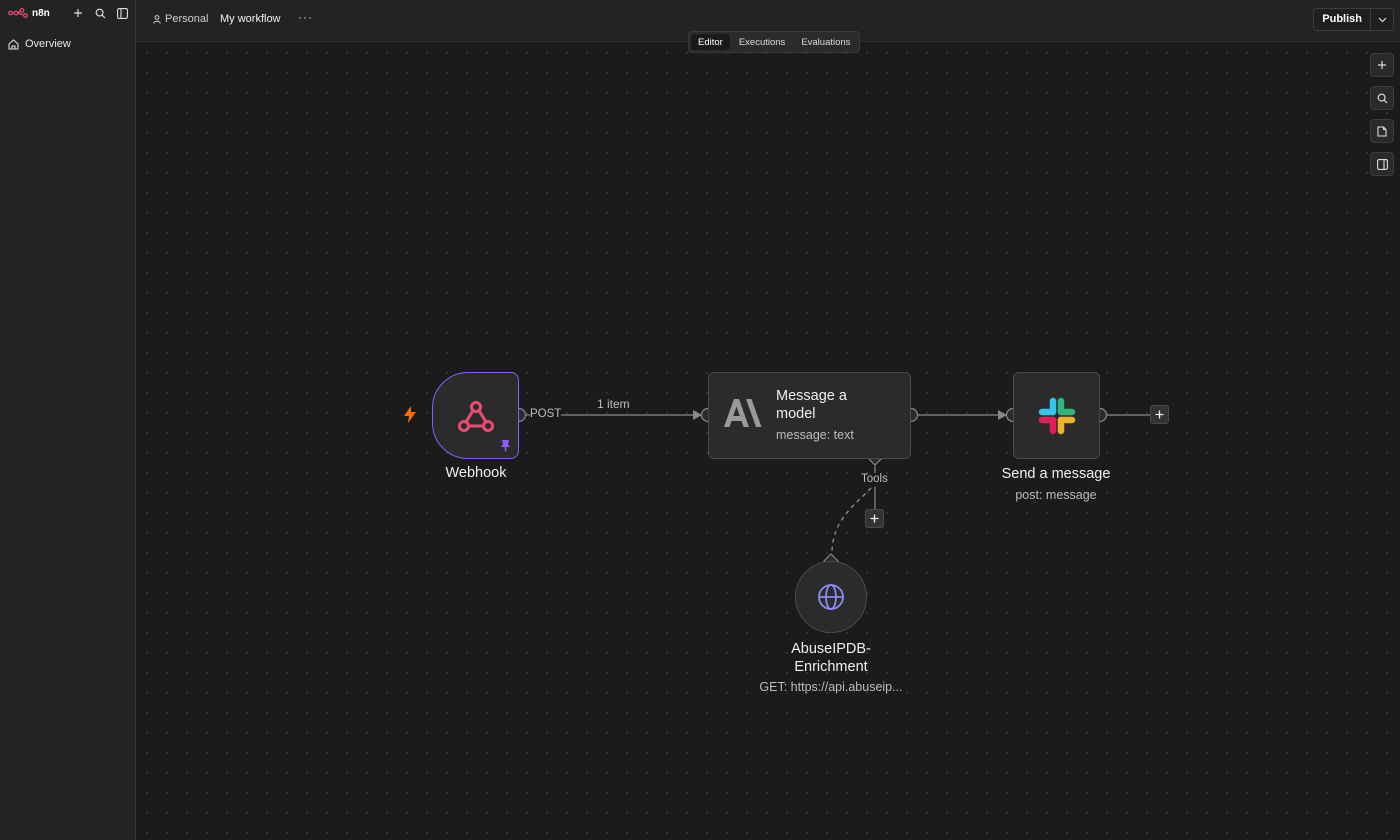  What do you see at coordinates (874, 479) in the screenshot?
I see `tools-label: Tools` at bounding box center [874, 479].